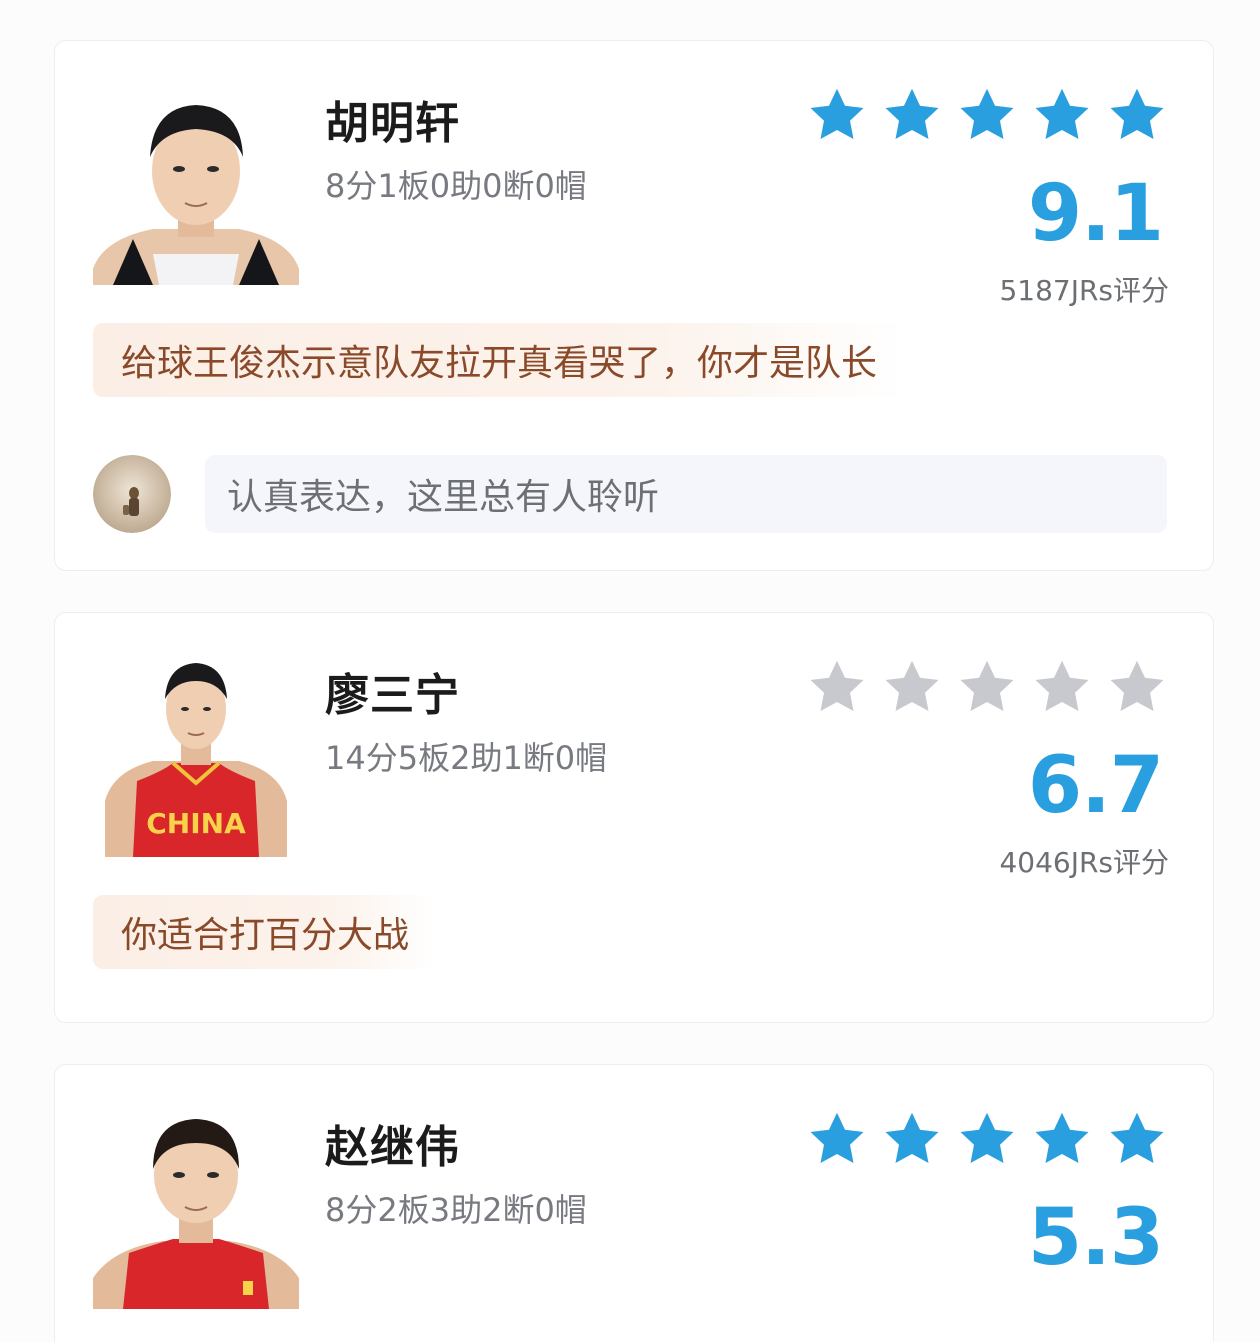  Describe the element at coordinates (1095, 786) in the screenshot. I see `player-score: 6.7` at that location.